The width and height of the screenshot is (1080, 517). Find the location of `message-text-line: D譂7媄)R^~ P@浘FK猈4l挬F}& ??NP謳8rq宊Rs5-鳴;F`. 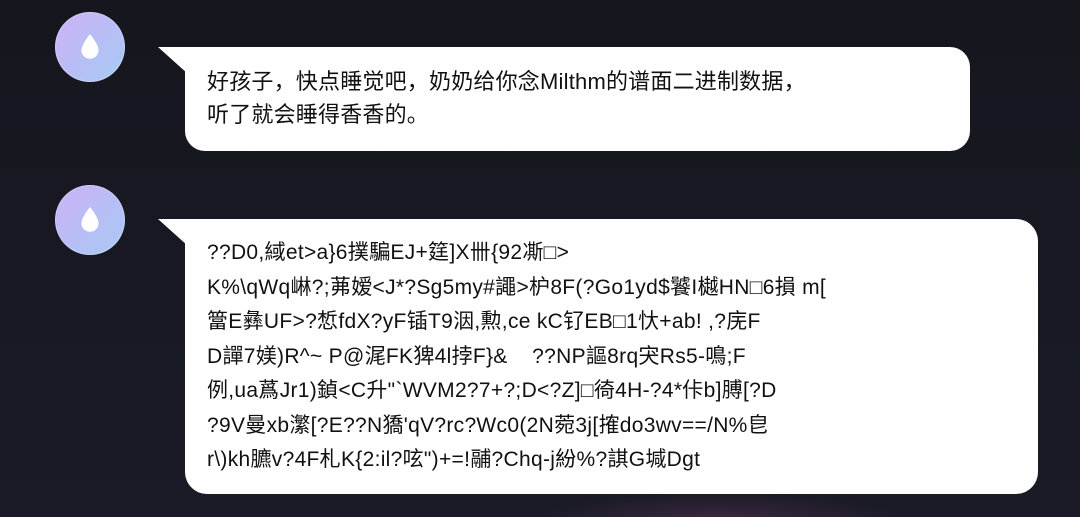

message-text-line: D譂7媄)R^~ P@浘FK猈4l挬F}& ??NP謳8rq宊Rs5-鳴;F is located at coordinates (476, 356).